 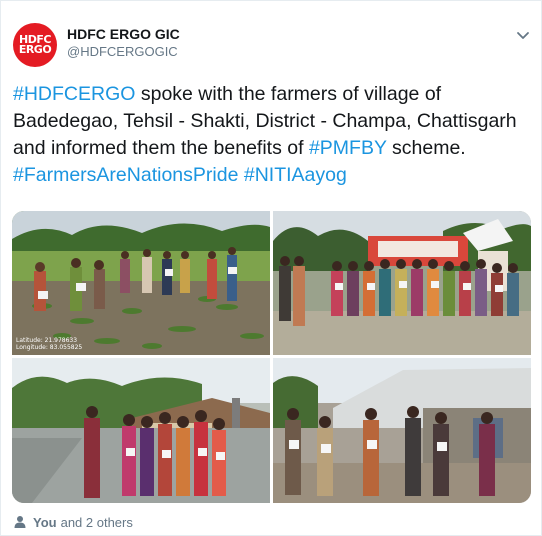 I want to click on photo-longitude: Longitude: 83.055825, so click(x=49, y=347).